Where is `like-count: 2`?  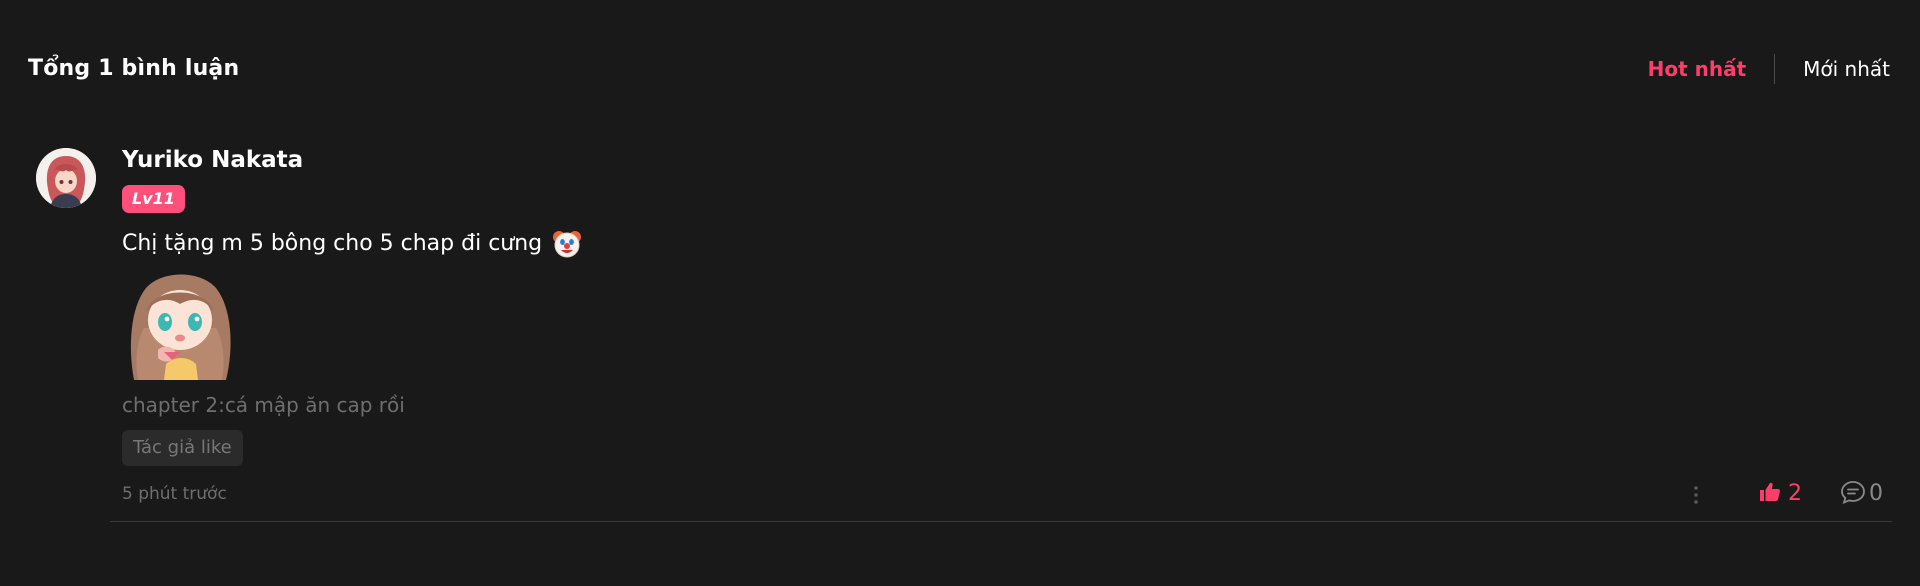 like-count: 2 is located at coordinates (1795, 493).